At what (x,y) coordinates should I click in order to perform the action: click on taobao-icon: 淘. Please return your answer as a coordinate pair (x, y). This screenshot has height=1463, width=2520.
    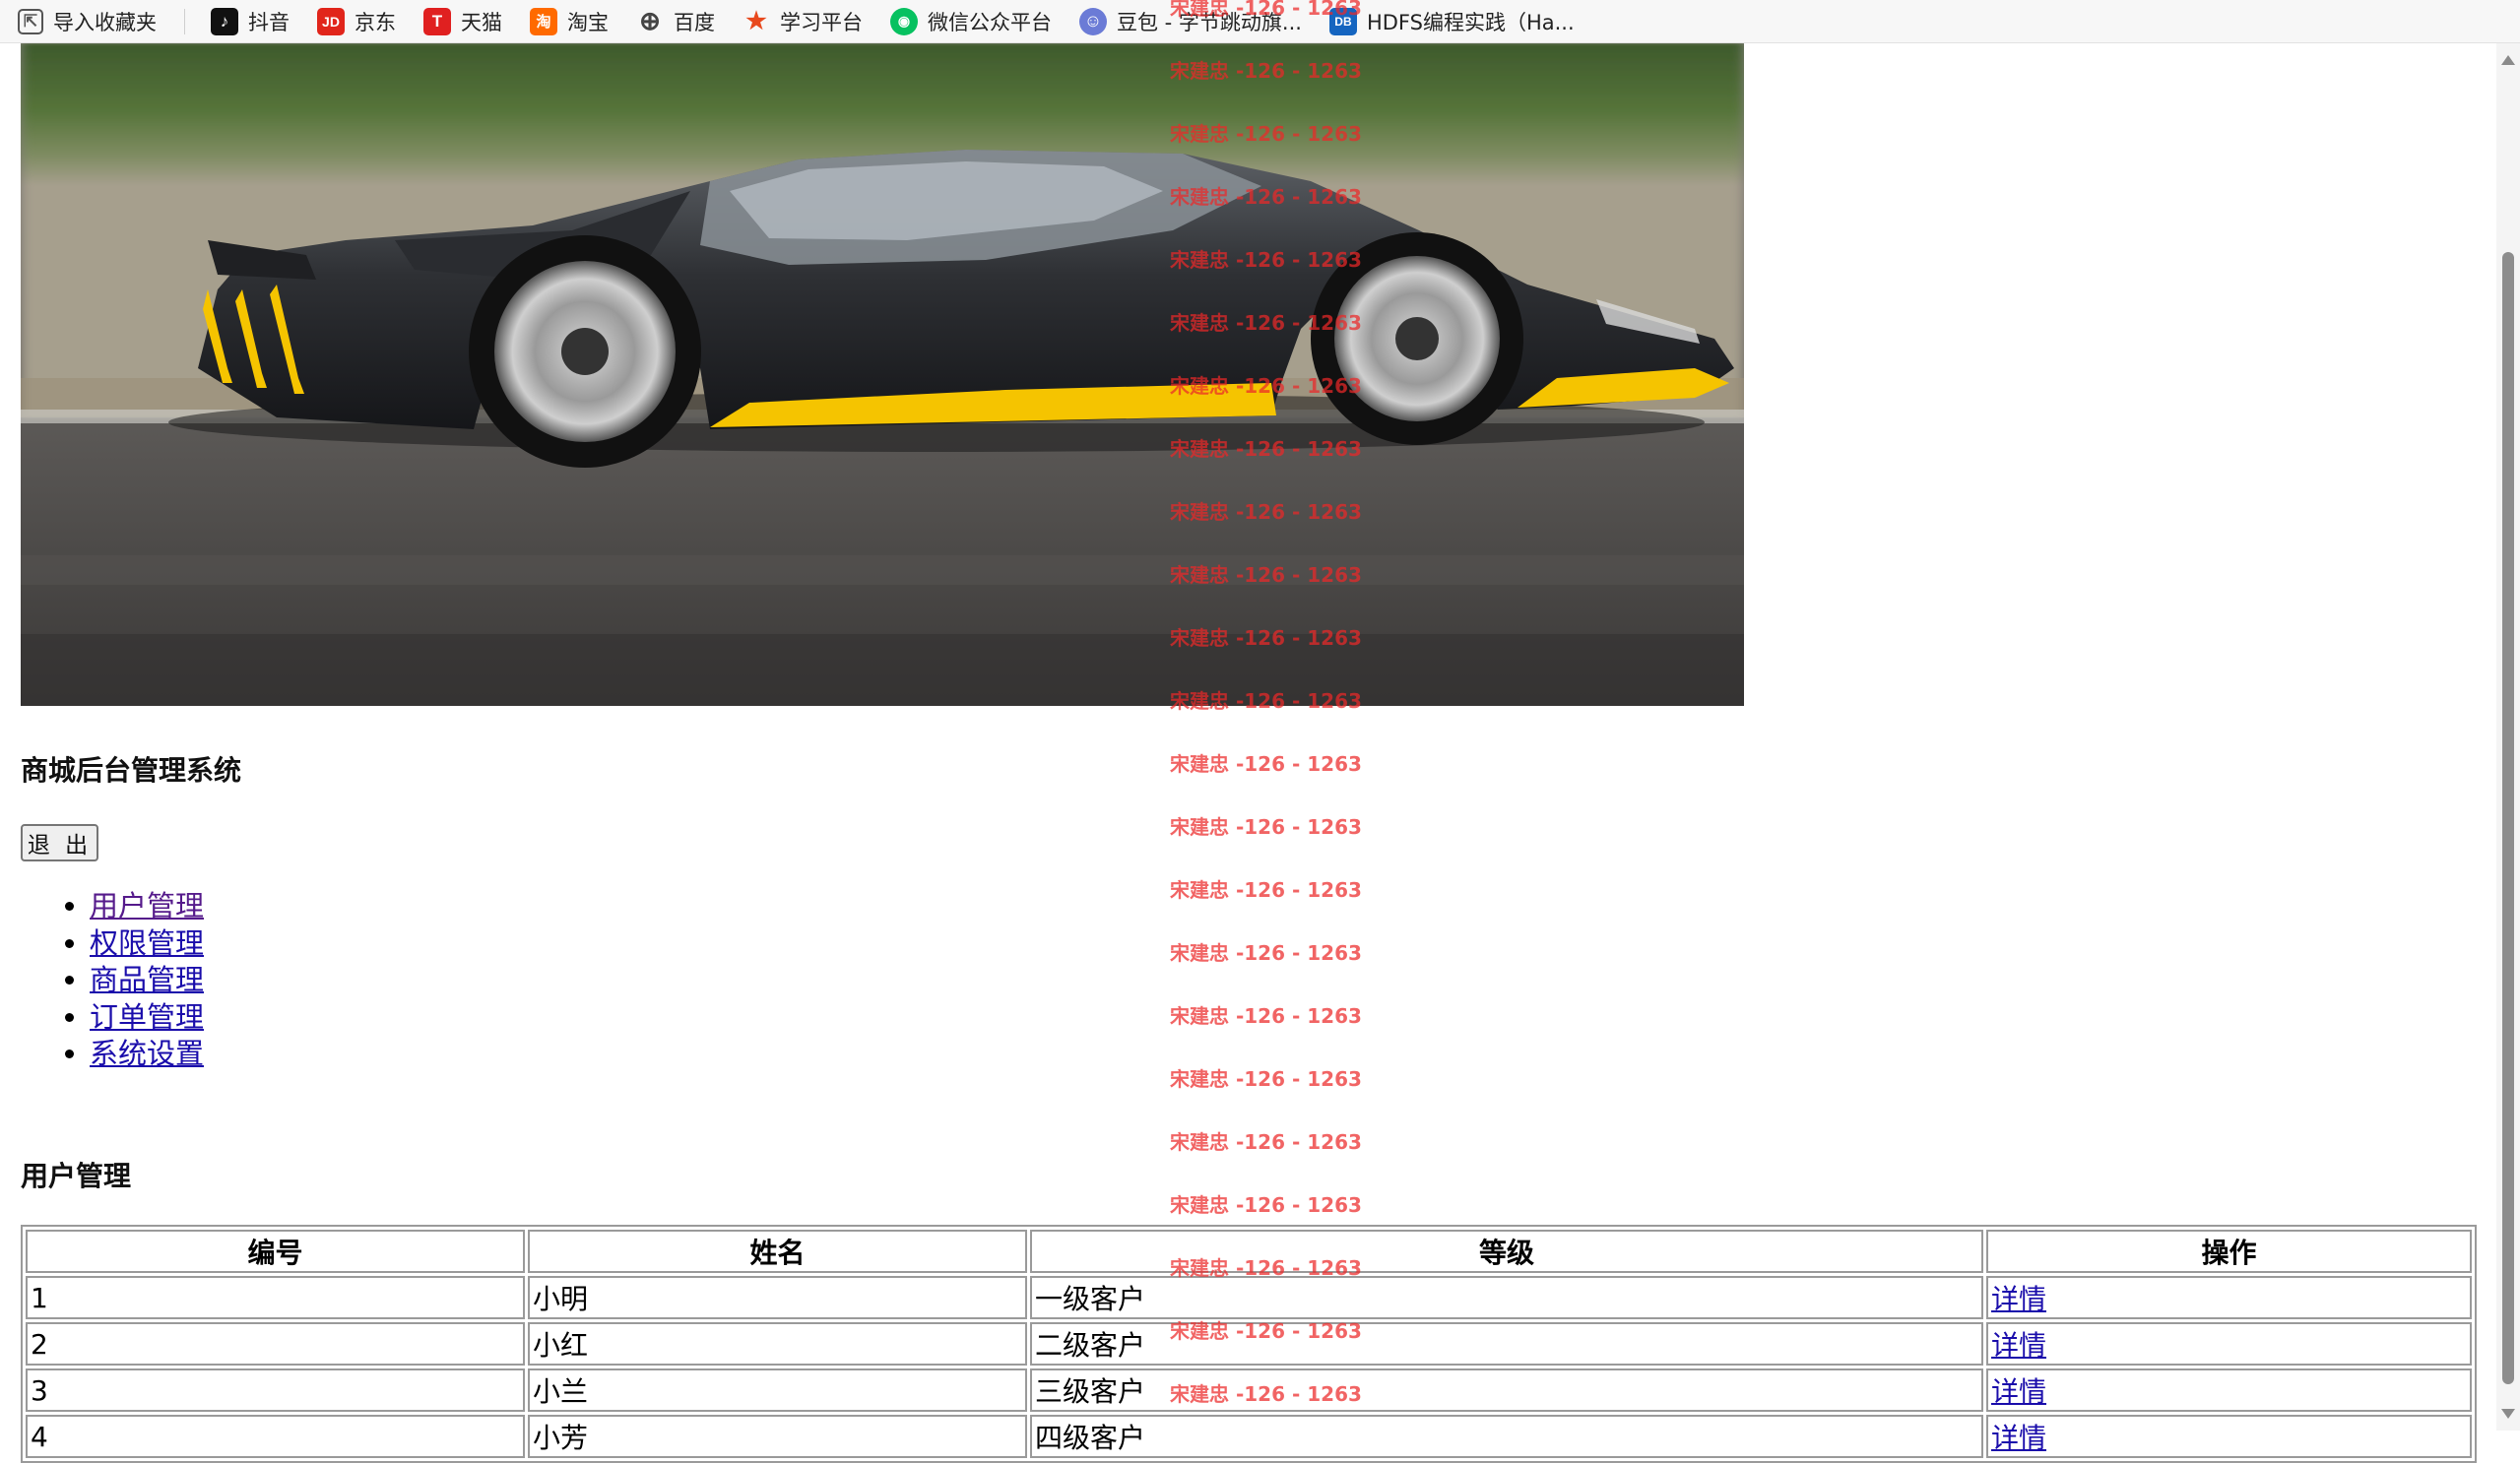
    Looking at the image, I should click on (543, 21).